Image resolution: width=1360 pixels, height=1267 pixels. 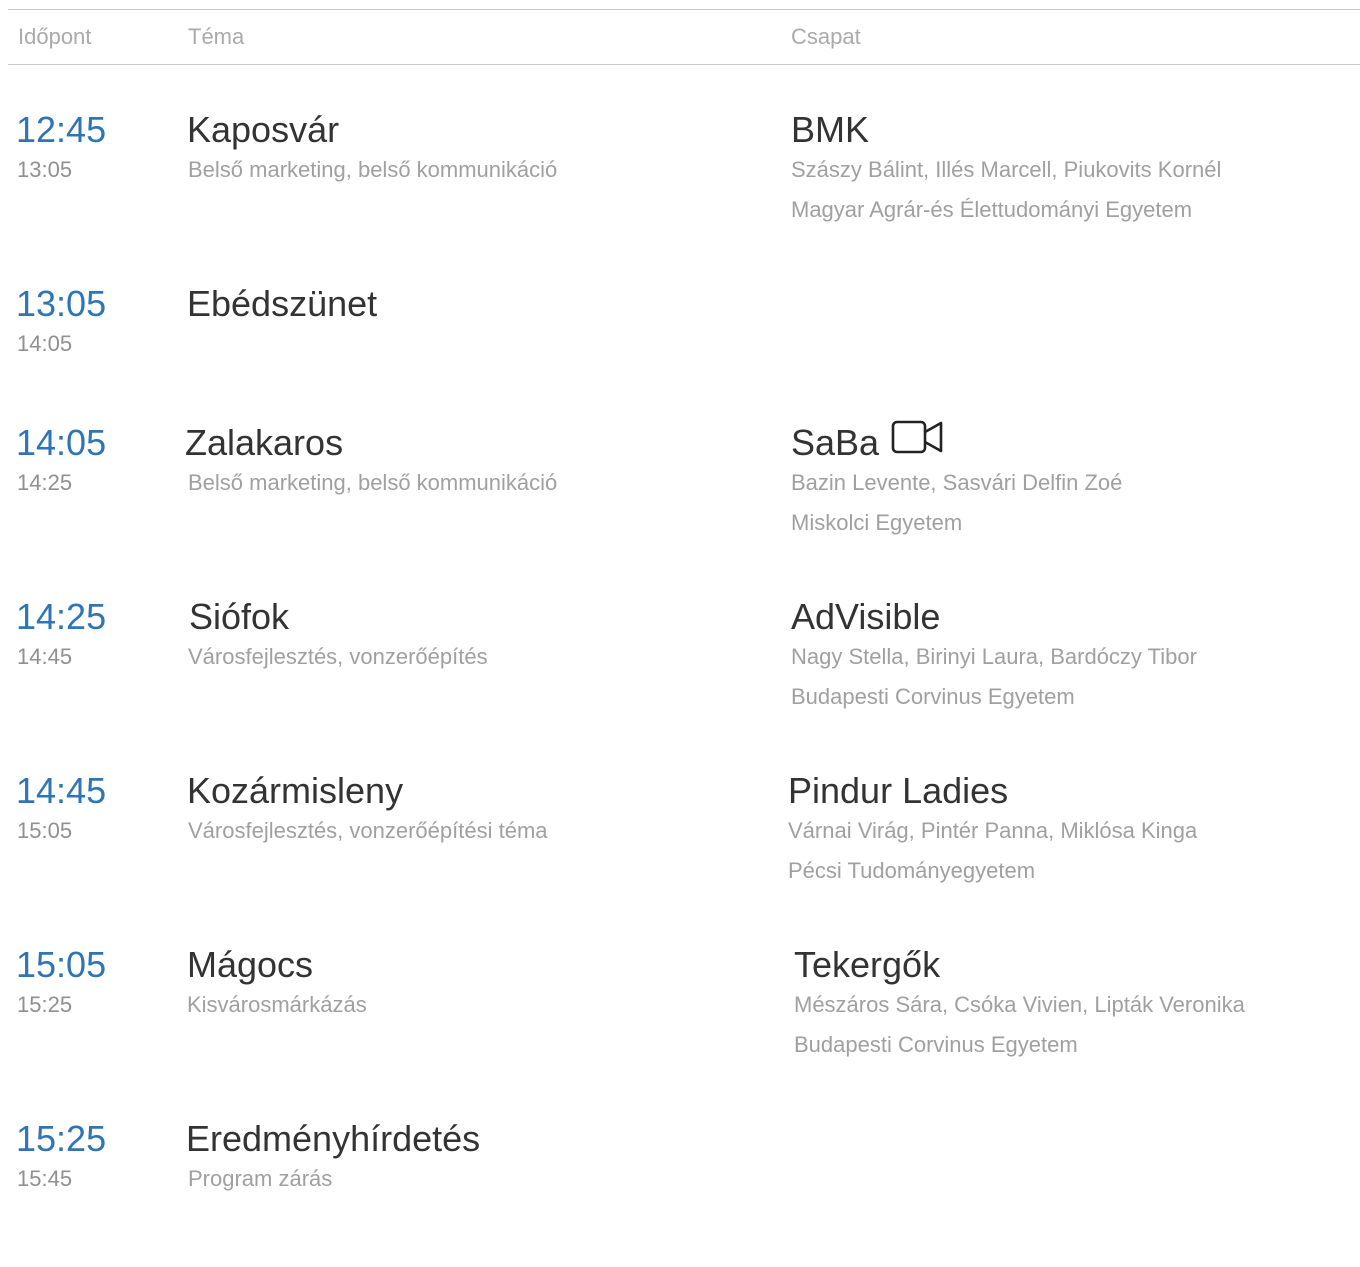 I want to click on session-topic: Városfejlesztés, vonzerőépítési téma, so click(x=368, y=830).